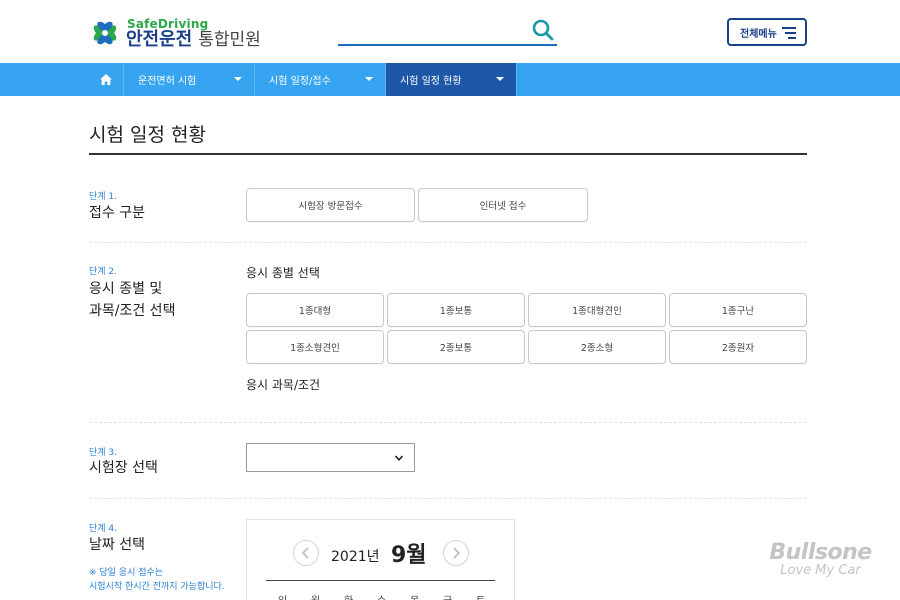 Image resolution: width=900 pixels, height=600 pixels. I want to click on calendar-month: 9월, so click(409, 555).